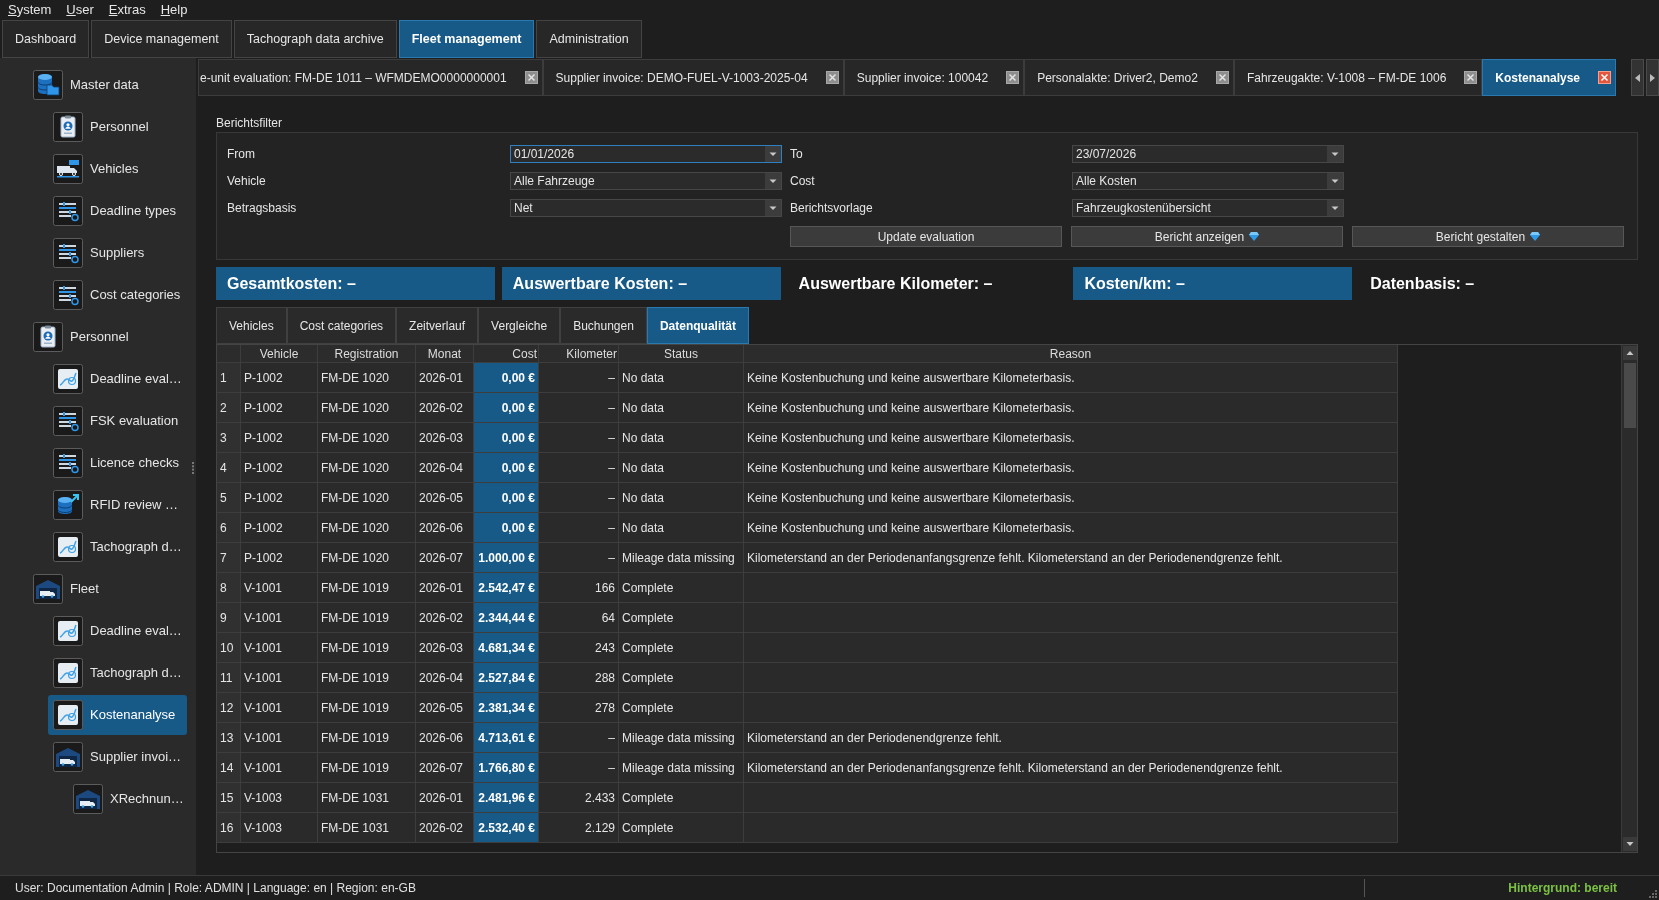 The width and height of the screenshot is (1659, 900). Describe the element at coordinates (229, 738) in the screenshot. I see `row-number: 13` at that location.